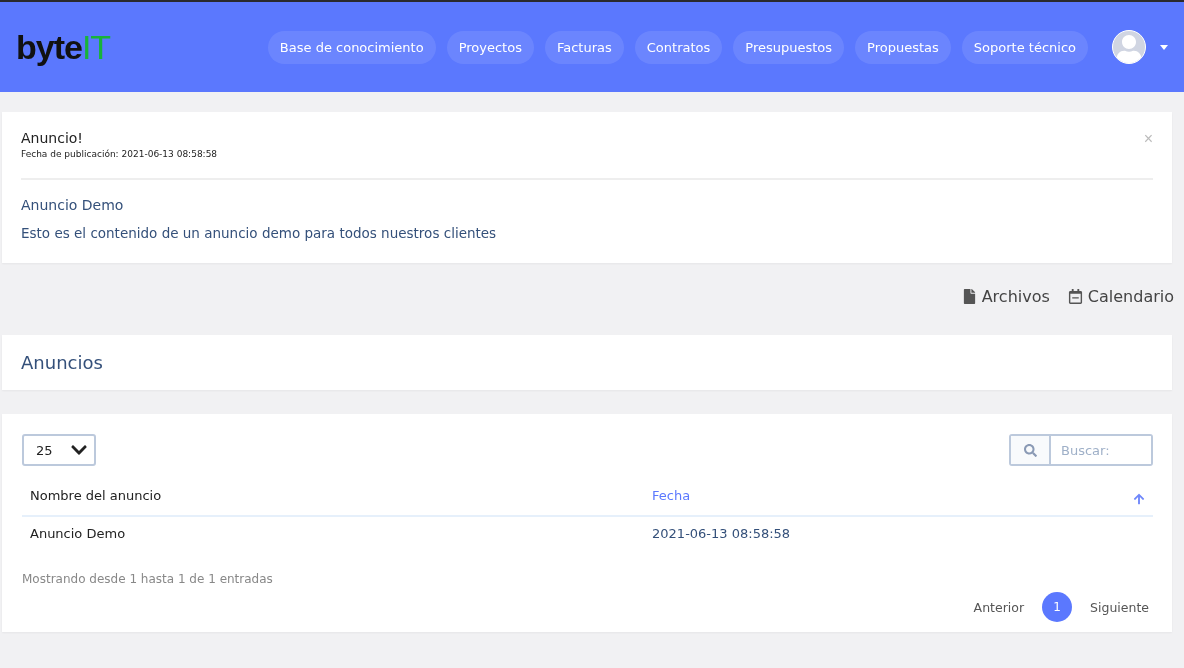  Describe the element at coordinates (1075, 296) in the screenshot. I see `calendar-icon` at that location.